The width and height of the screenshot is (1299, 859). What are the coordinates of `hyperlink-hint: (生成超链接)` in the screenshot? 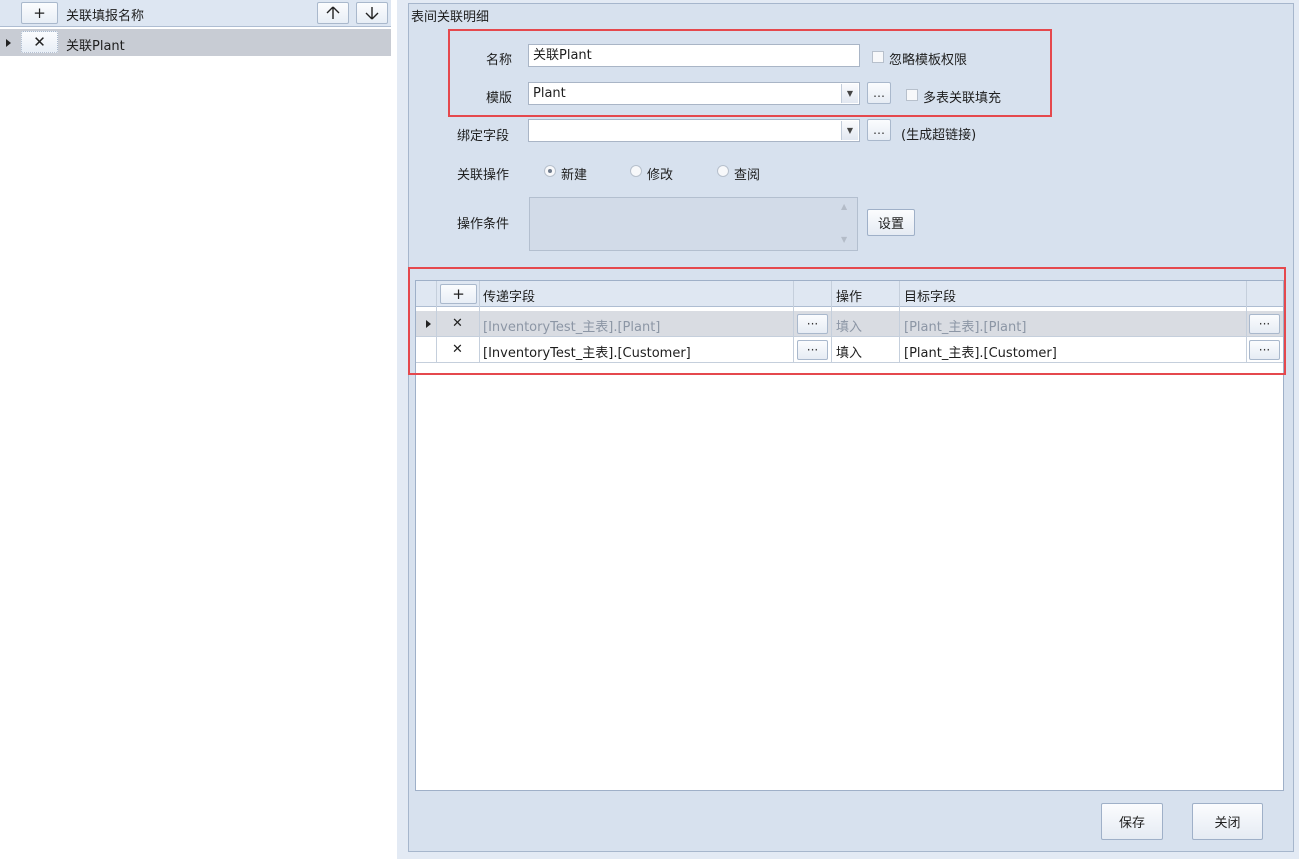 It's located at (939, 135).